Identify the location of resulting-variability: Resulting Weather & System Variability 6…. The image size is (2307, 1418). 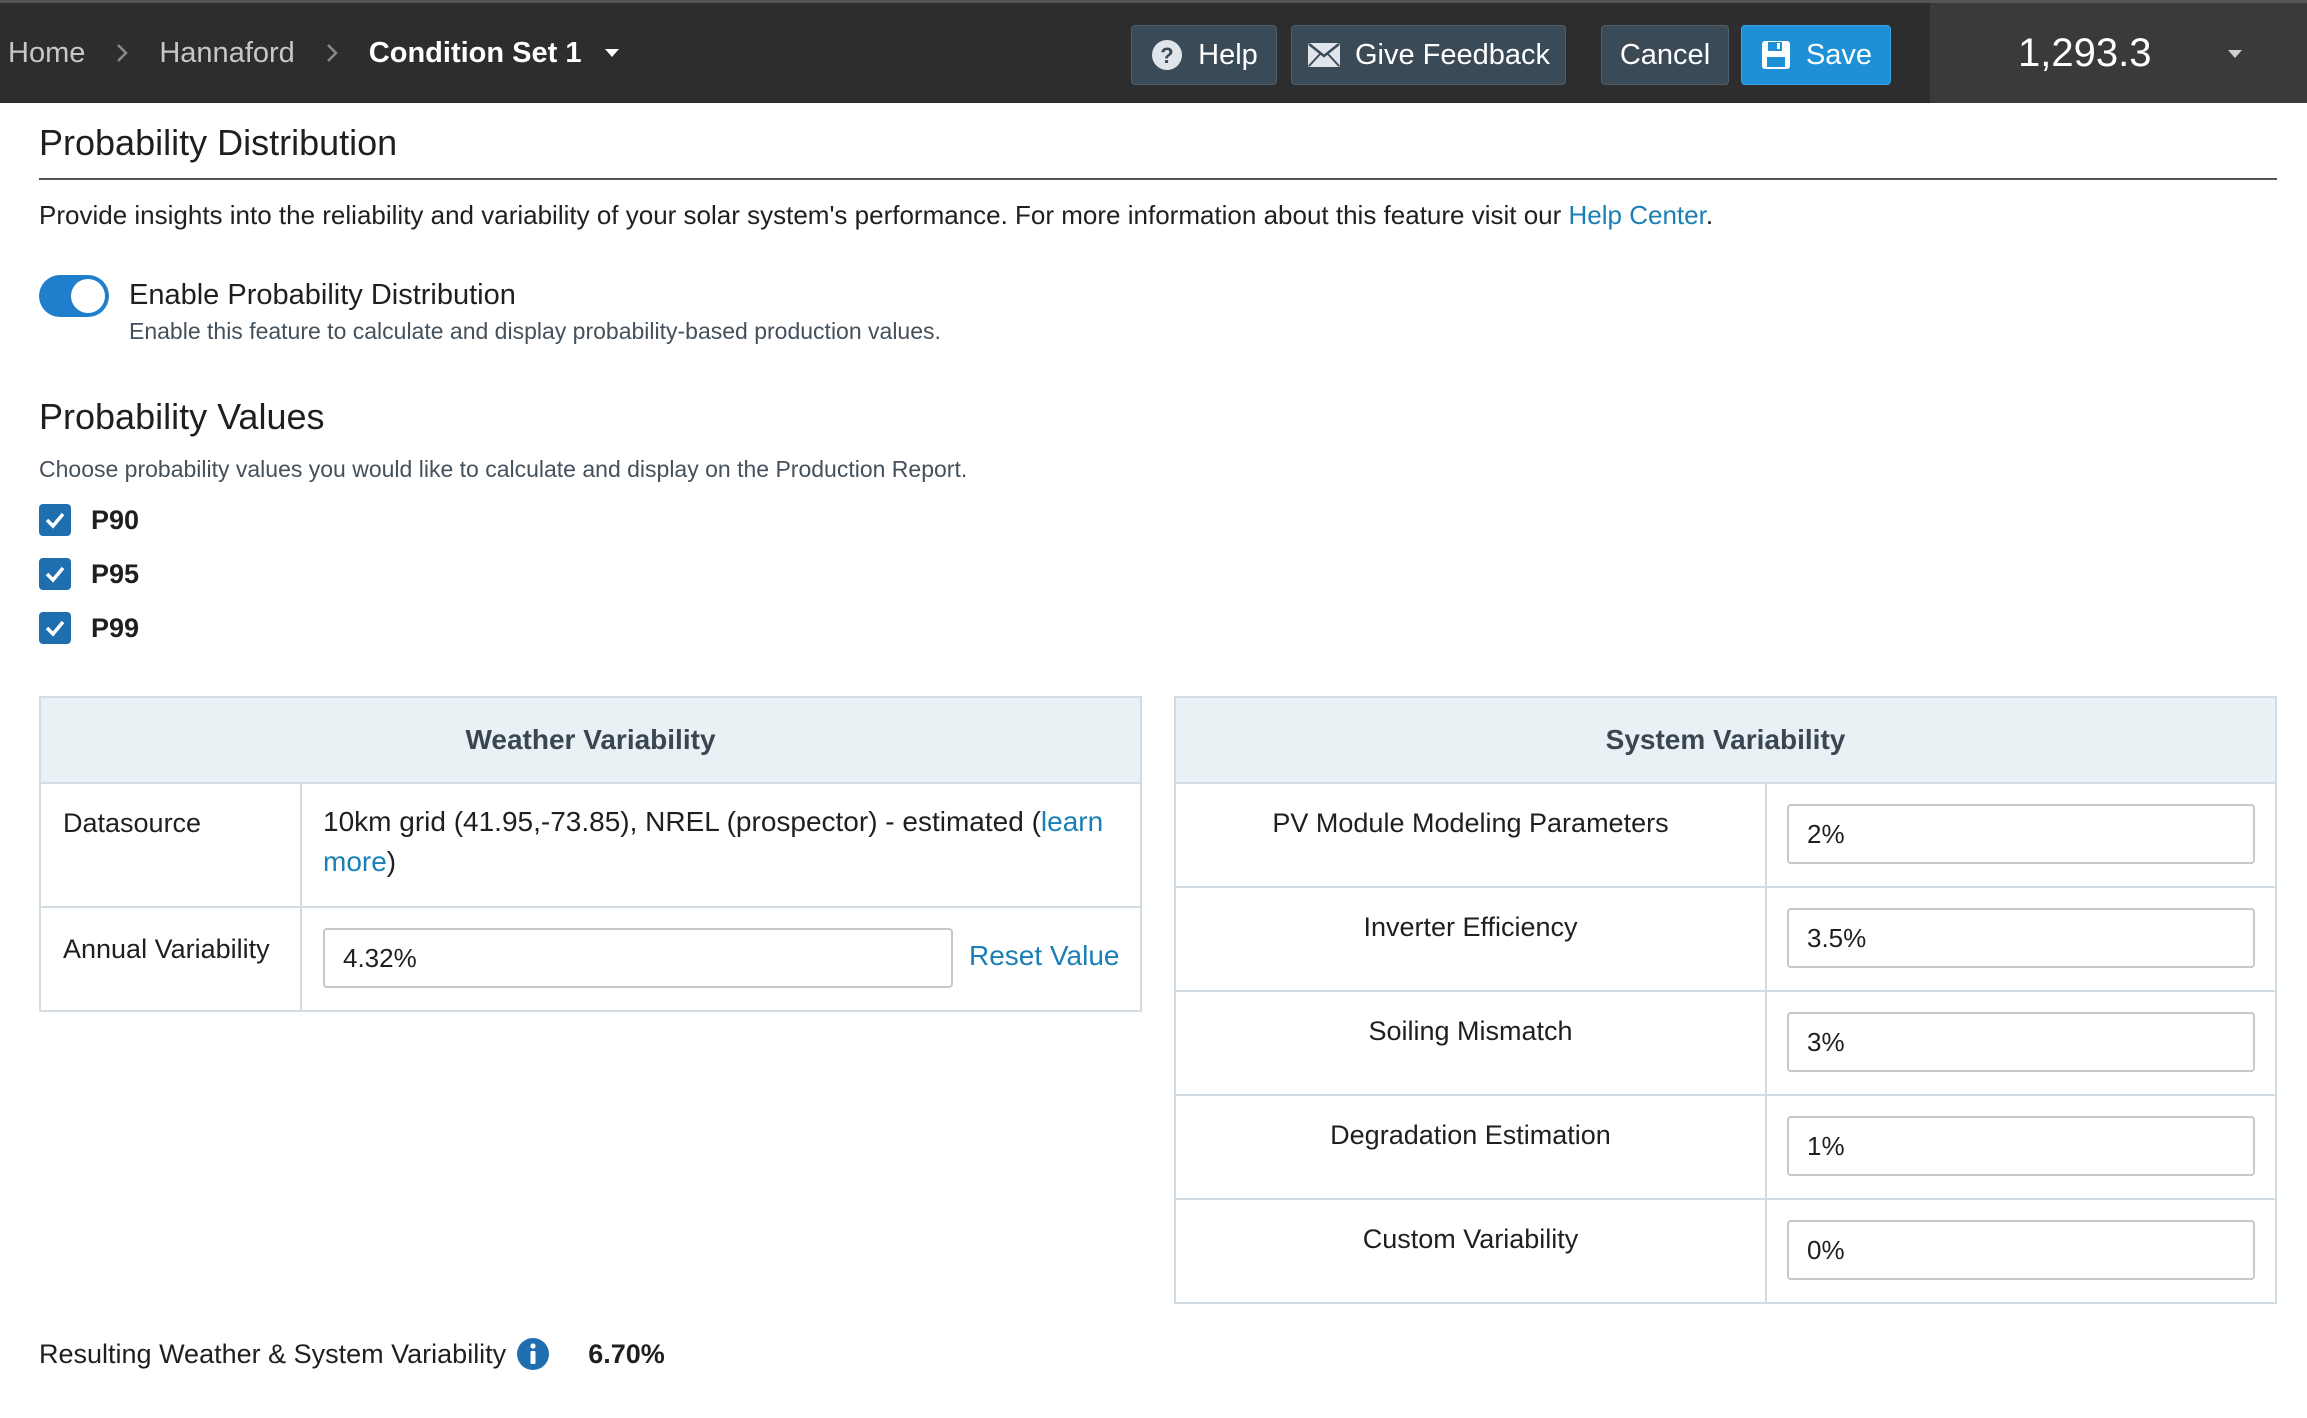
(352, 1354).